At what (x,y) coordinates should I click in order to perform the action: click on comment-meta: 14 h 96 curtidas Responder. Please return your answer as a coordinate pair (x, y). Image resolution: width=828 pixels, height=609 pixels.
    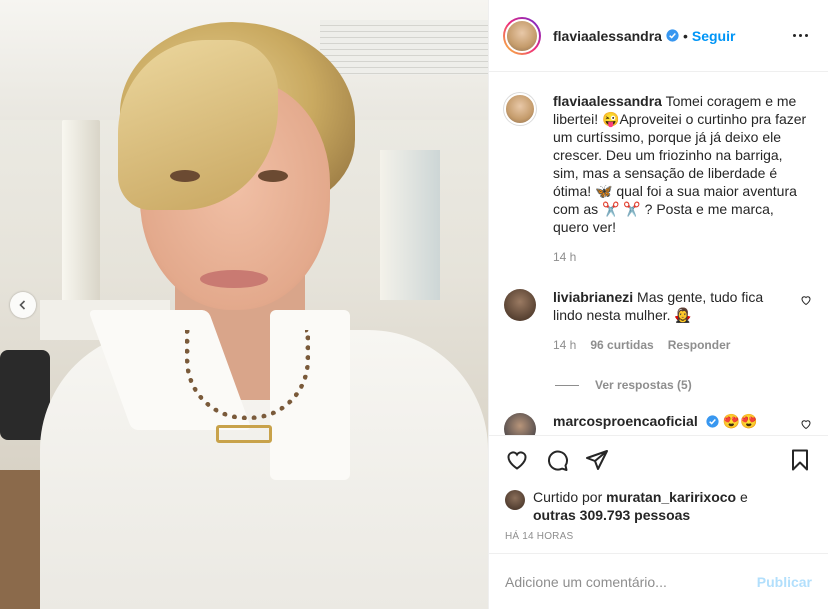
    Looking at the image, I should click on (671, 345).